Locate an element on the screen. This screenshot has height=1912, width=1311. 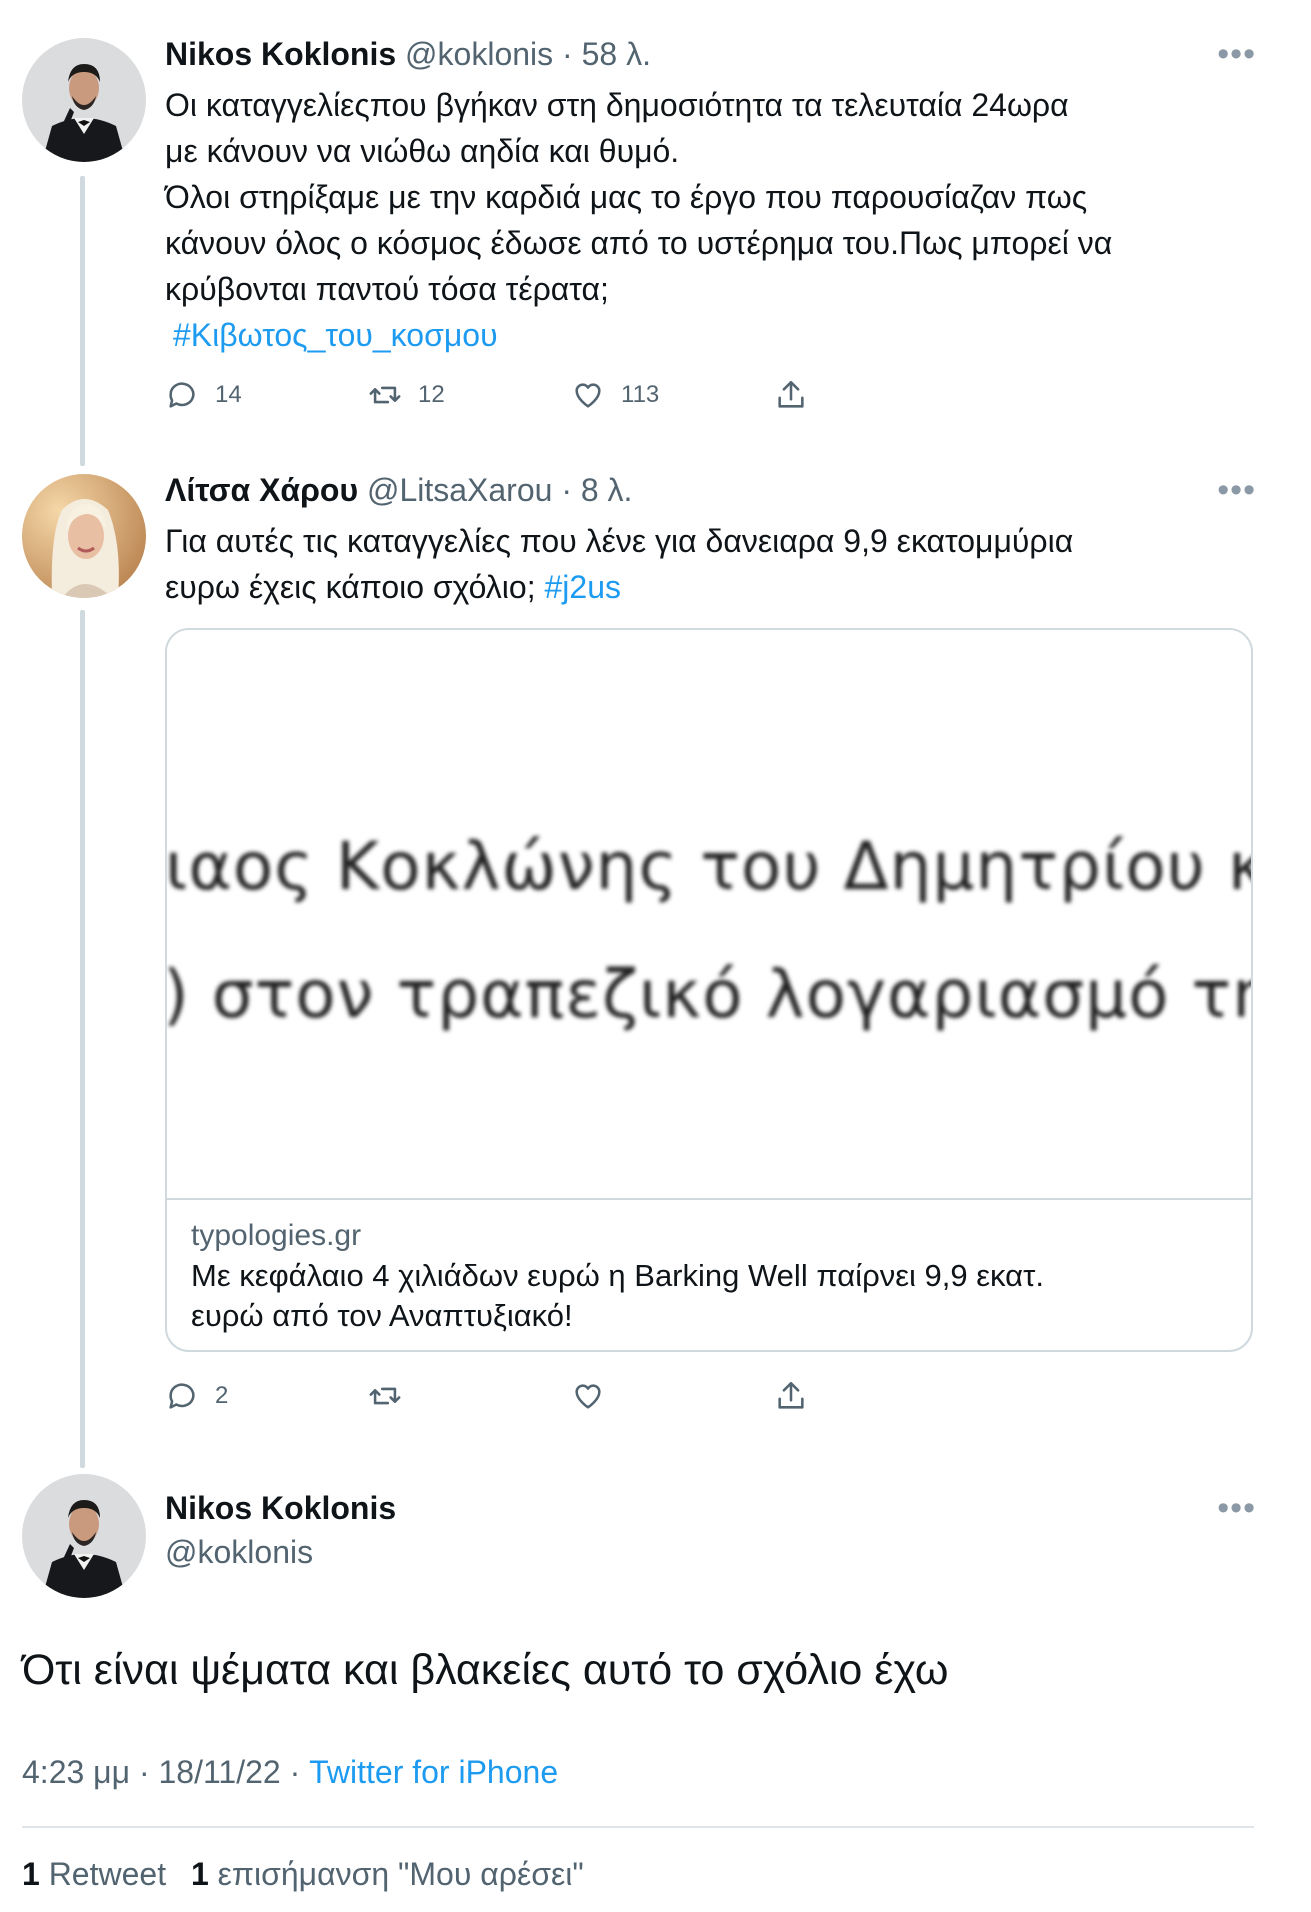
tweet-stats: 1 Retweet 1 επισήμανση "Μου αρέσει" is located at coordinates (311, 1874).